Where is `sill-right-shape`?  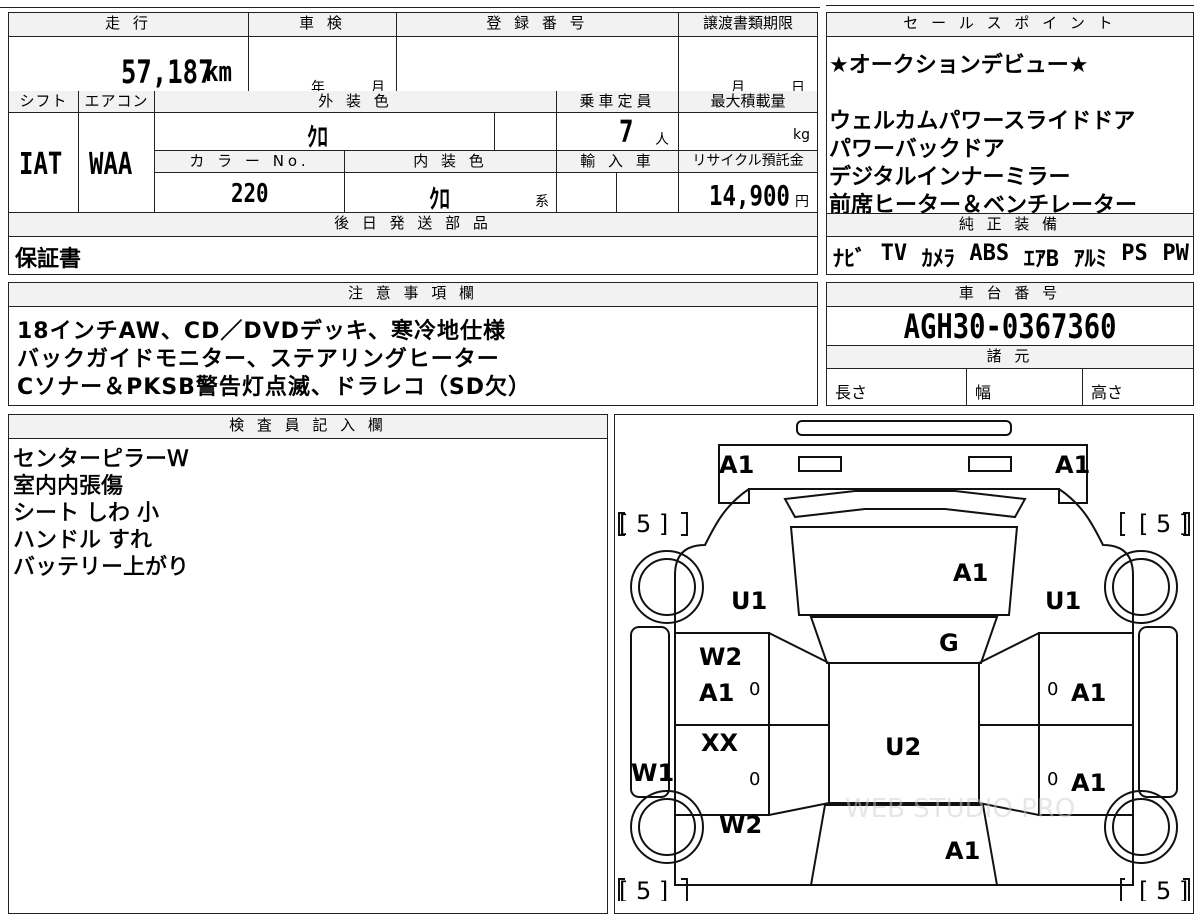
sill-right-shape is located at coordinates (1158, 712).